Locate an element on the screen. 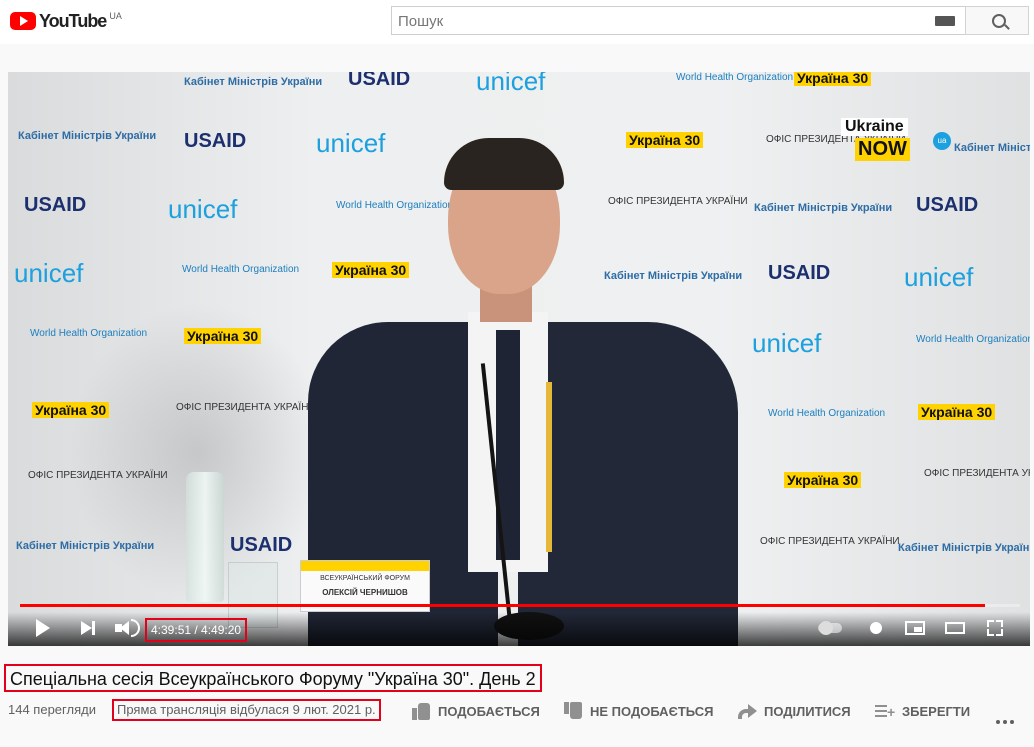  search-icon is located at coordinates (999, 21).